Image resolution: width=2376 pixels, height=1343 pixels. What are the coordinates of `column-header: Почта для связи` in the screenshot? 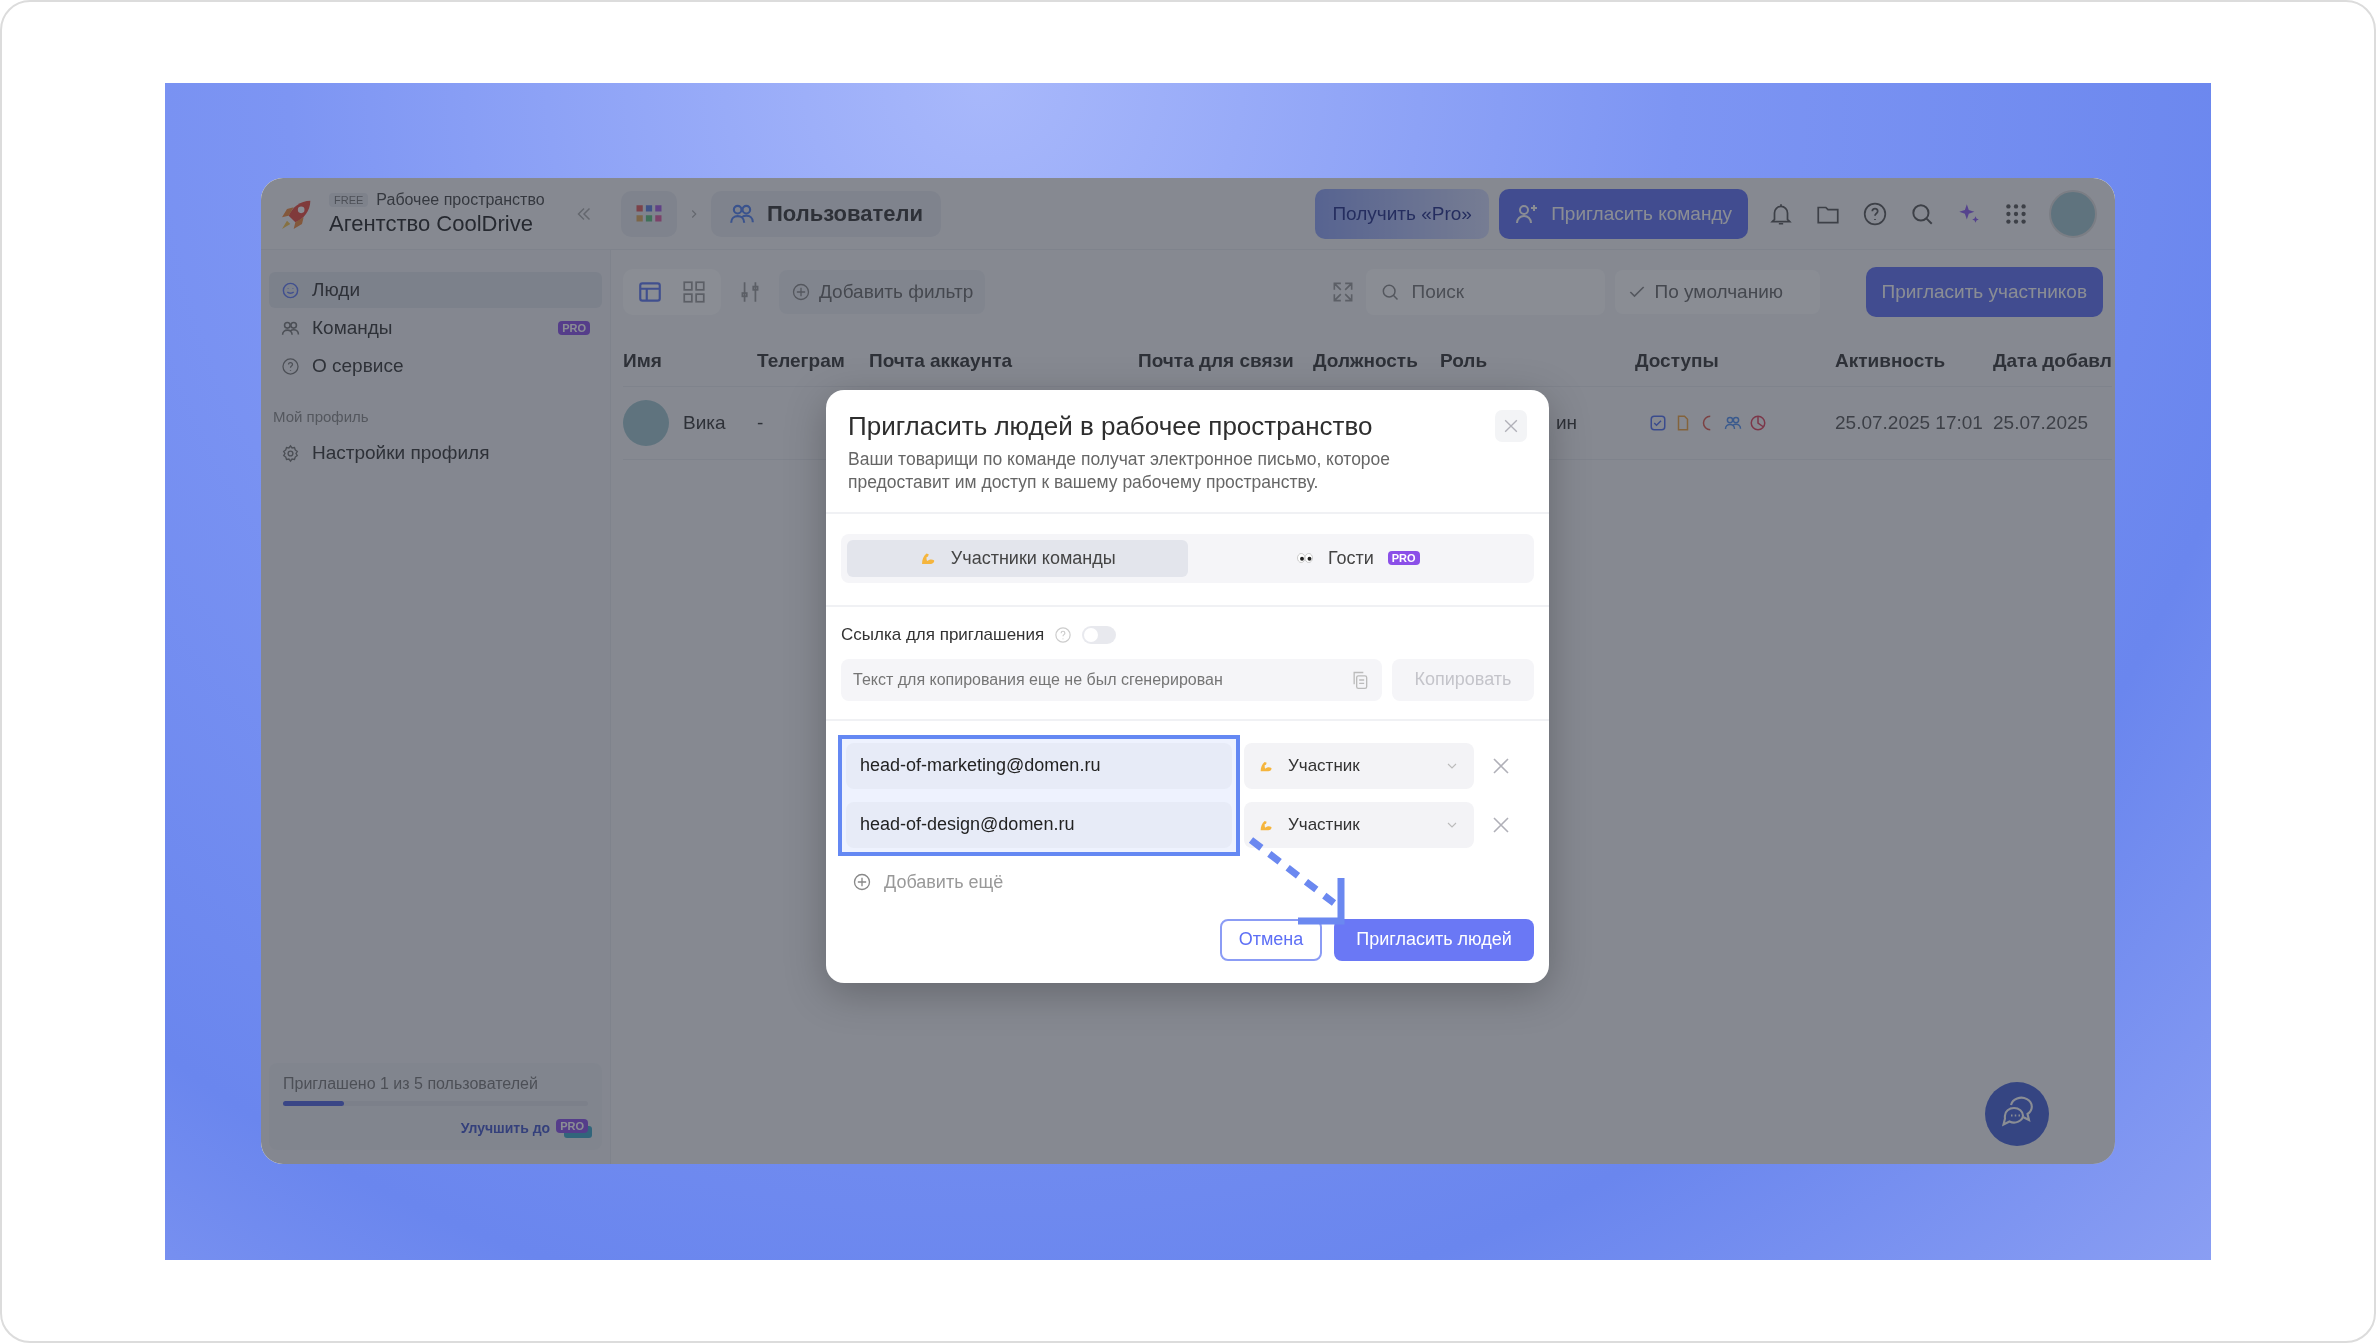 It's located at (1225, 360).